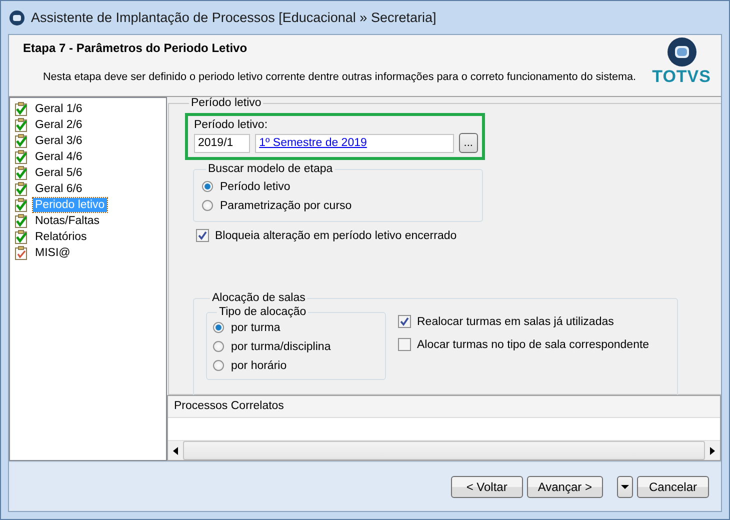 The width and height of the screenshot is (730, 520). I want to click on horizontal-scrollbar, so click(444, 450).